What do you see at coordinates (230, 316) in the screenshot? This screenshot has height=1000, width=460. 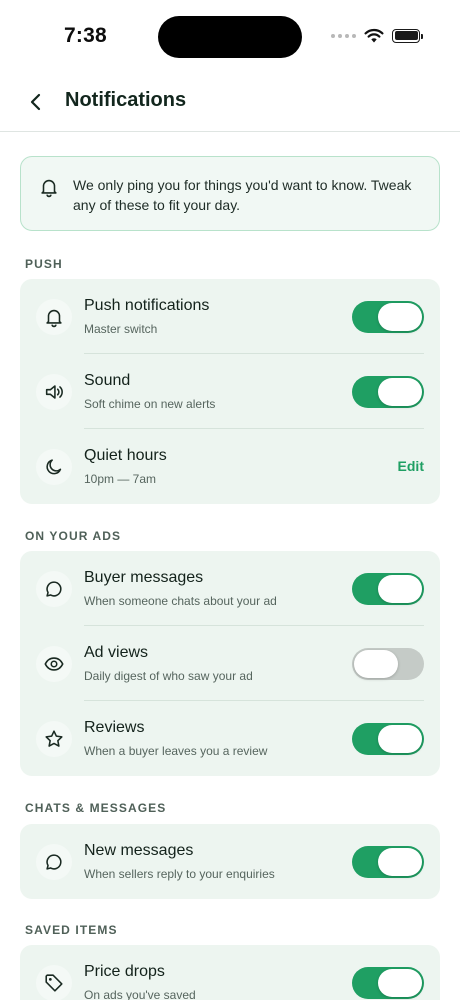 I see `setting-row-push-notifications: Push notifications Master switch` at bounding box center [230, 316].